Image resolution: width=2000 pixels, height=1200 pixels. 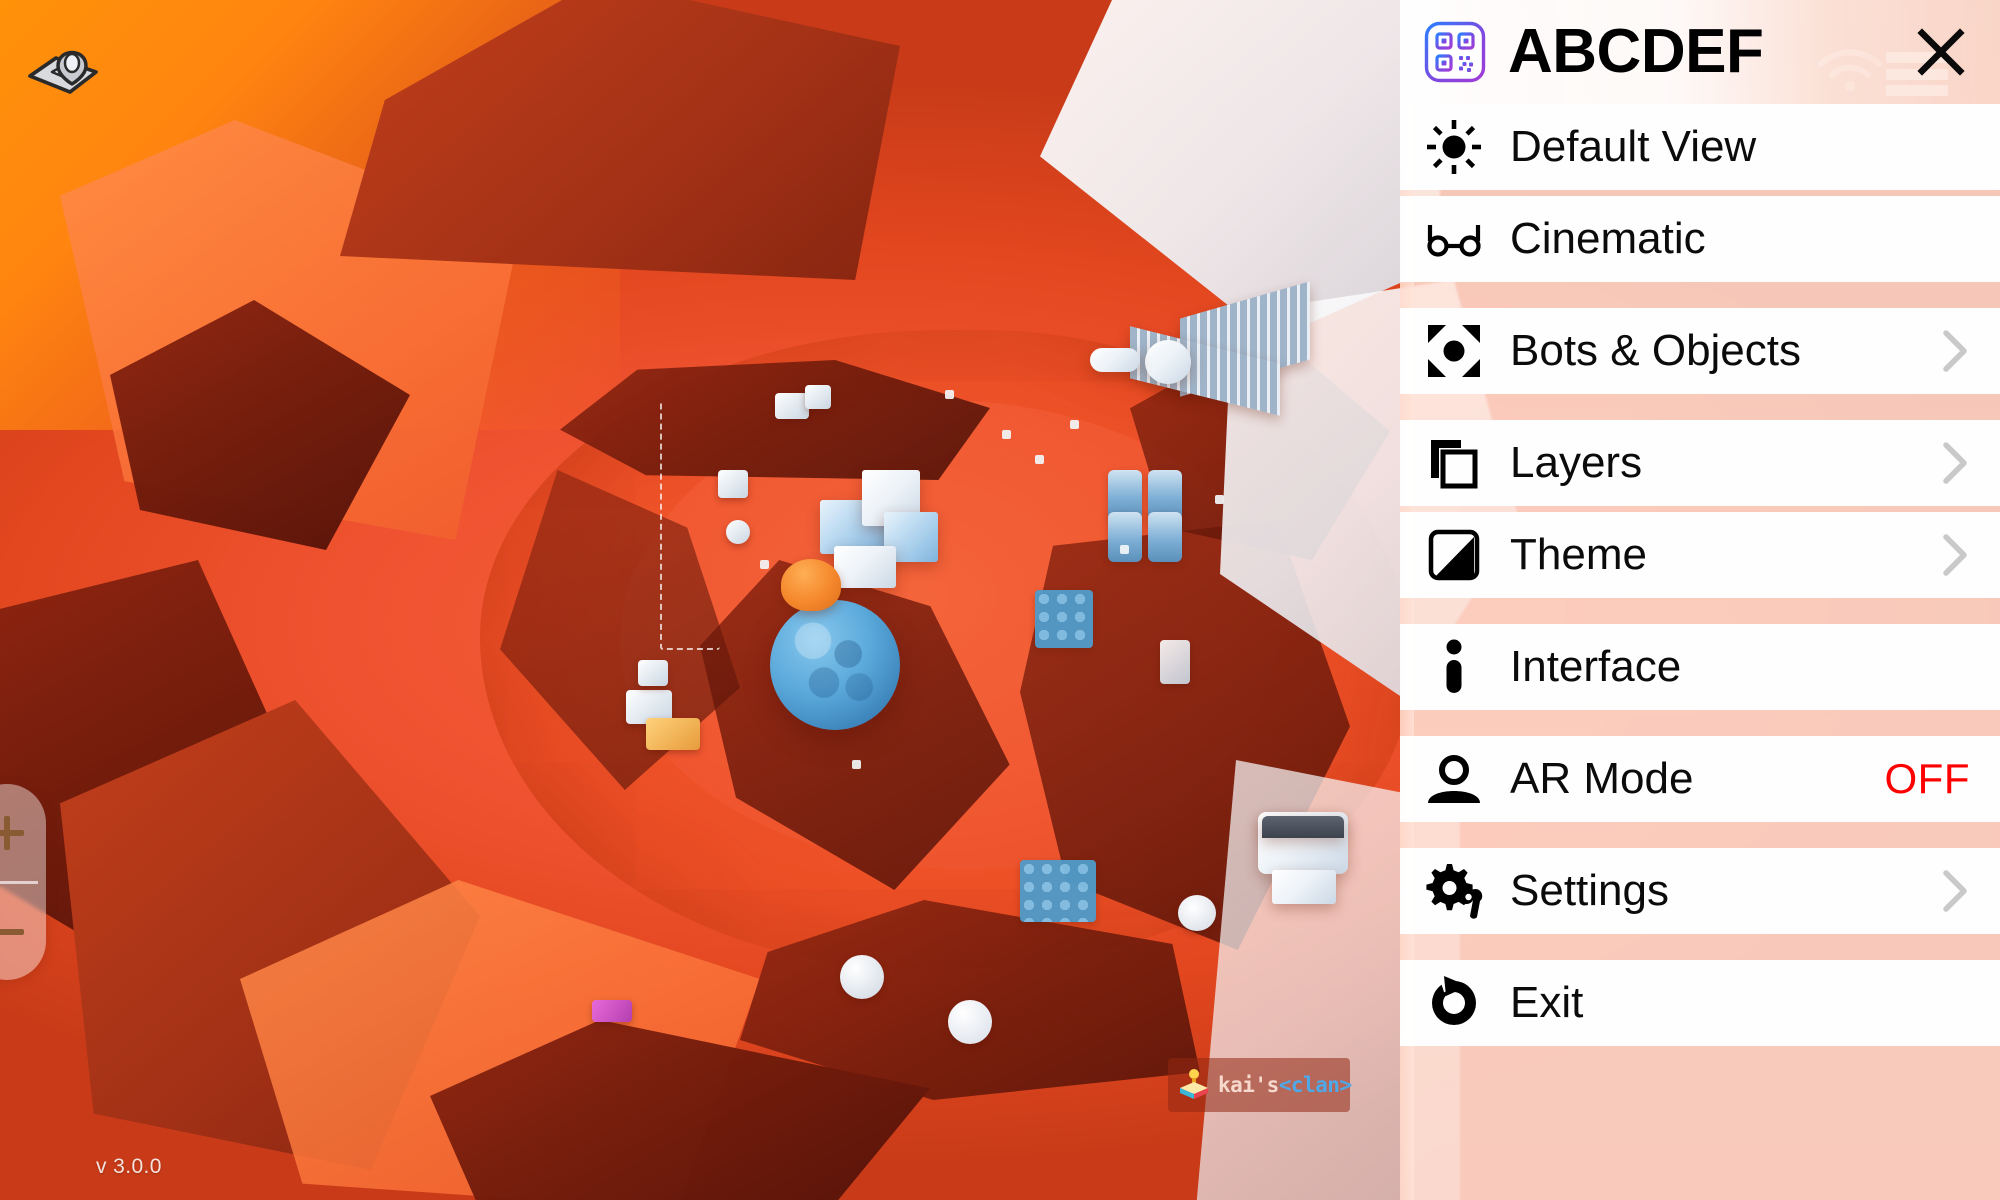 I want to click on qr-code-icon, so click(x=1455, y=52).